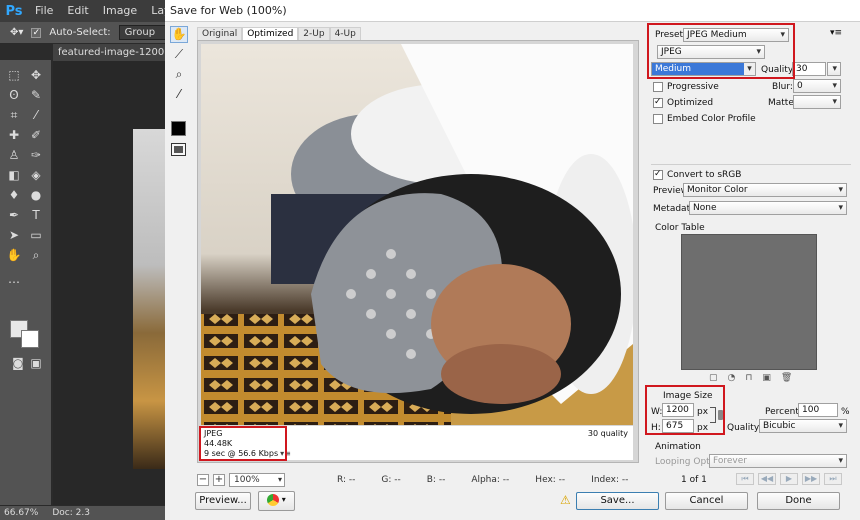  Describe the element at coordinates (803, 426) in the screenshot. I see `resample-quality-dropdown: Bicubic` at that location.